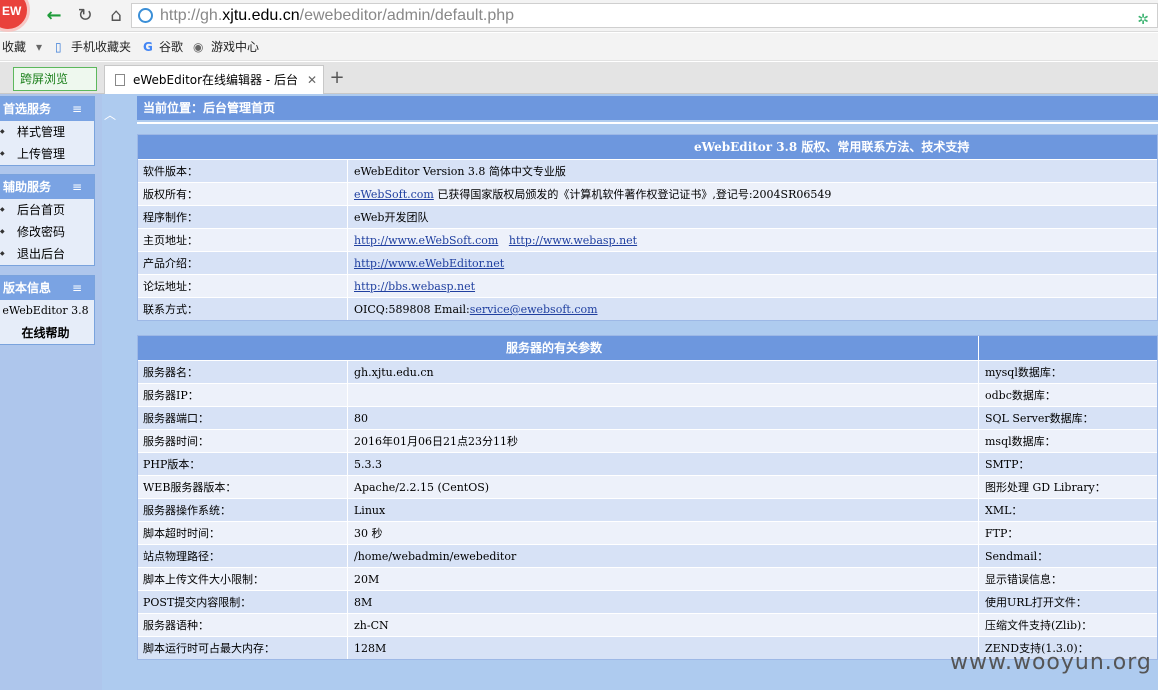  Describe the element at coordinates (435, 556) in the screenshot. I see `server-value: /home/webadmin/ewebeditor` at that location.